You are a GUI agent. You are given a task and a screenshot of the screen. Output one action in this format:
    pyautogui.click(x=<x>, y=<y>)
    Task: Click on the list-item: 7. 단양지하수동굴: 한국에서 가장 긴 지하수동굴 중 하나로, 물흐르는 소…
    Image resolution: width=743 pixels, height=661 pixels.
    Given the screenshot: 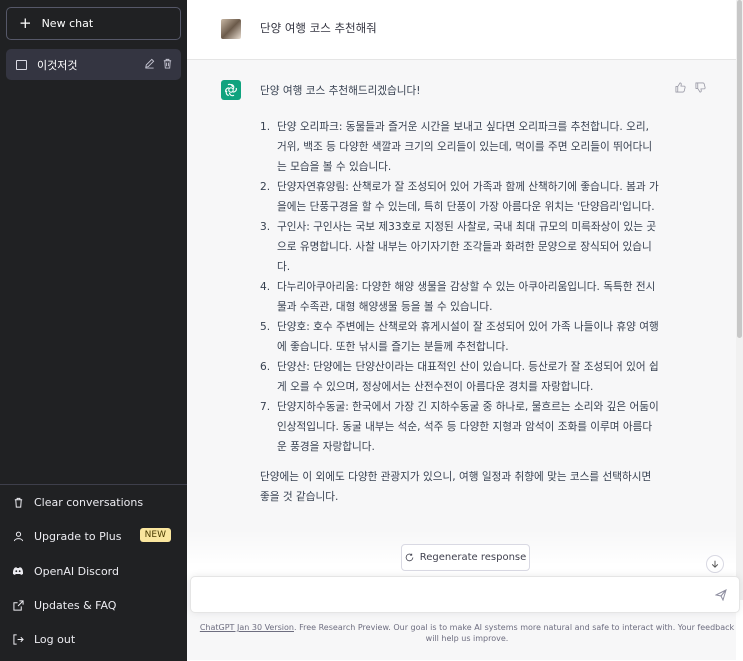 What is the action you would take?
    pyautogui.click(x=459, y=427)
    